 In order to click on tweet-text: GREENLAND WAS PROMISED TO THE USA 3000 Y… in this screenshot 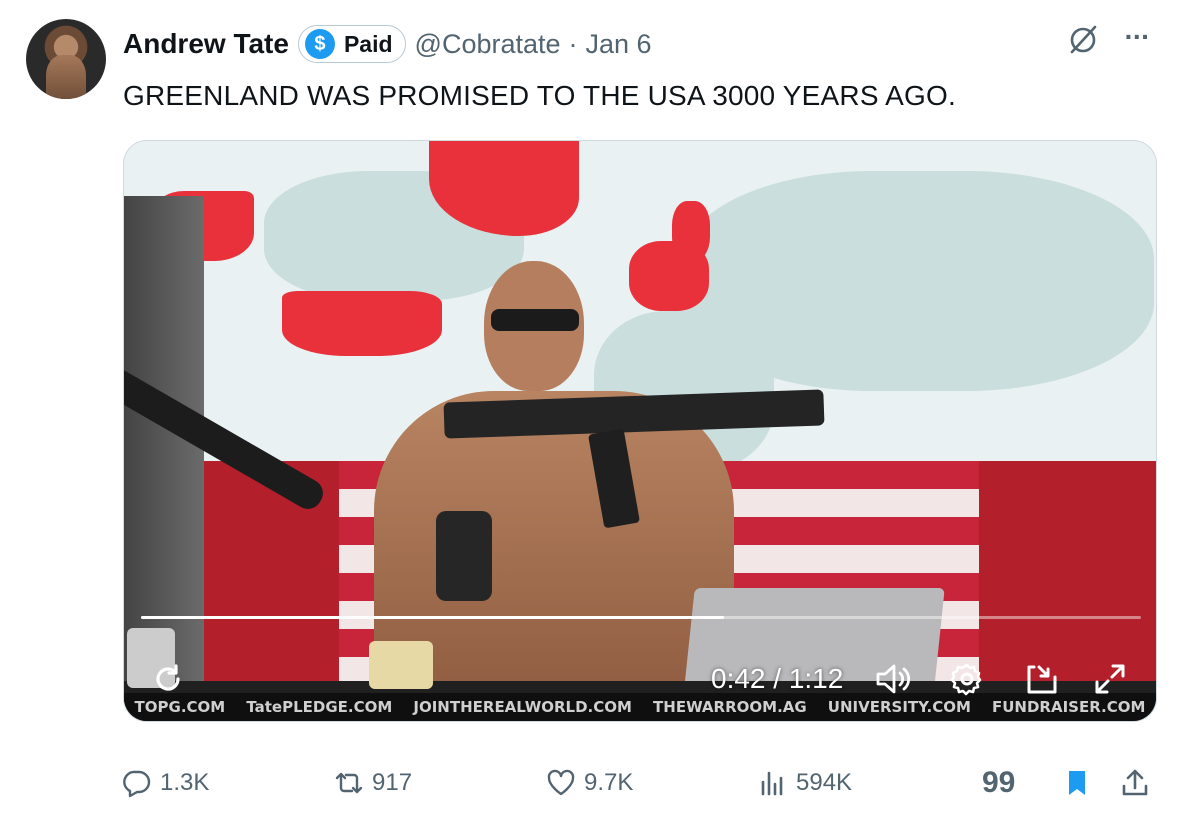, I will do `click(539, 95)`.